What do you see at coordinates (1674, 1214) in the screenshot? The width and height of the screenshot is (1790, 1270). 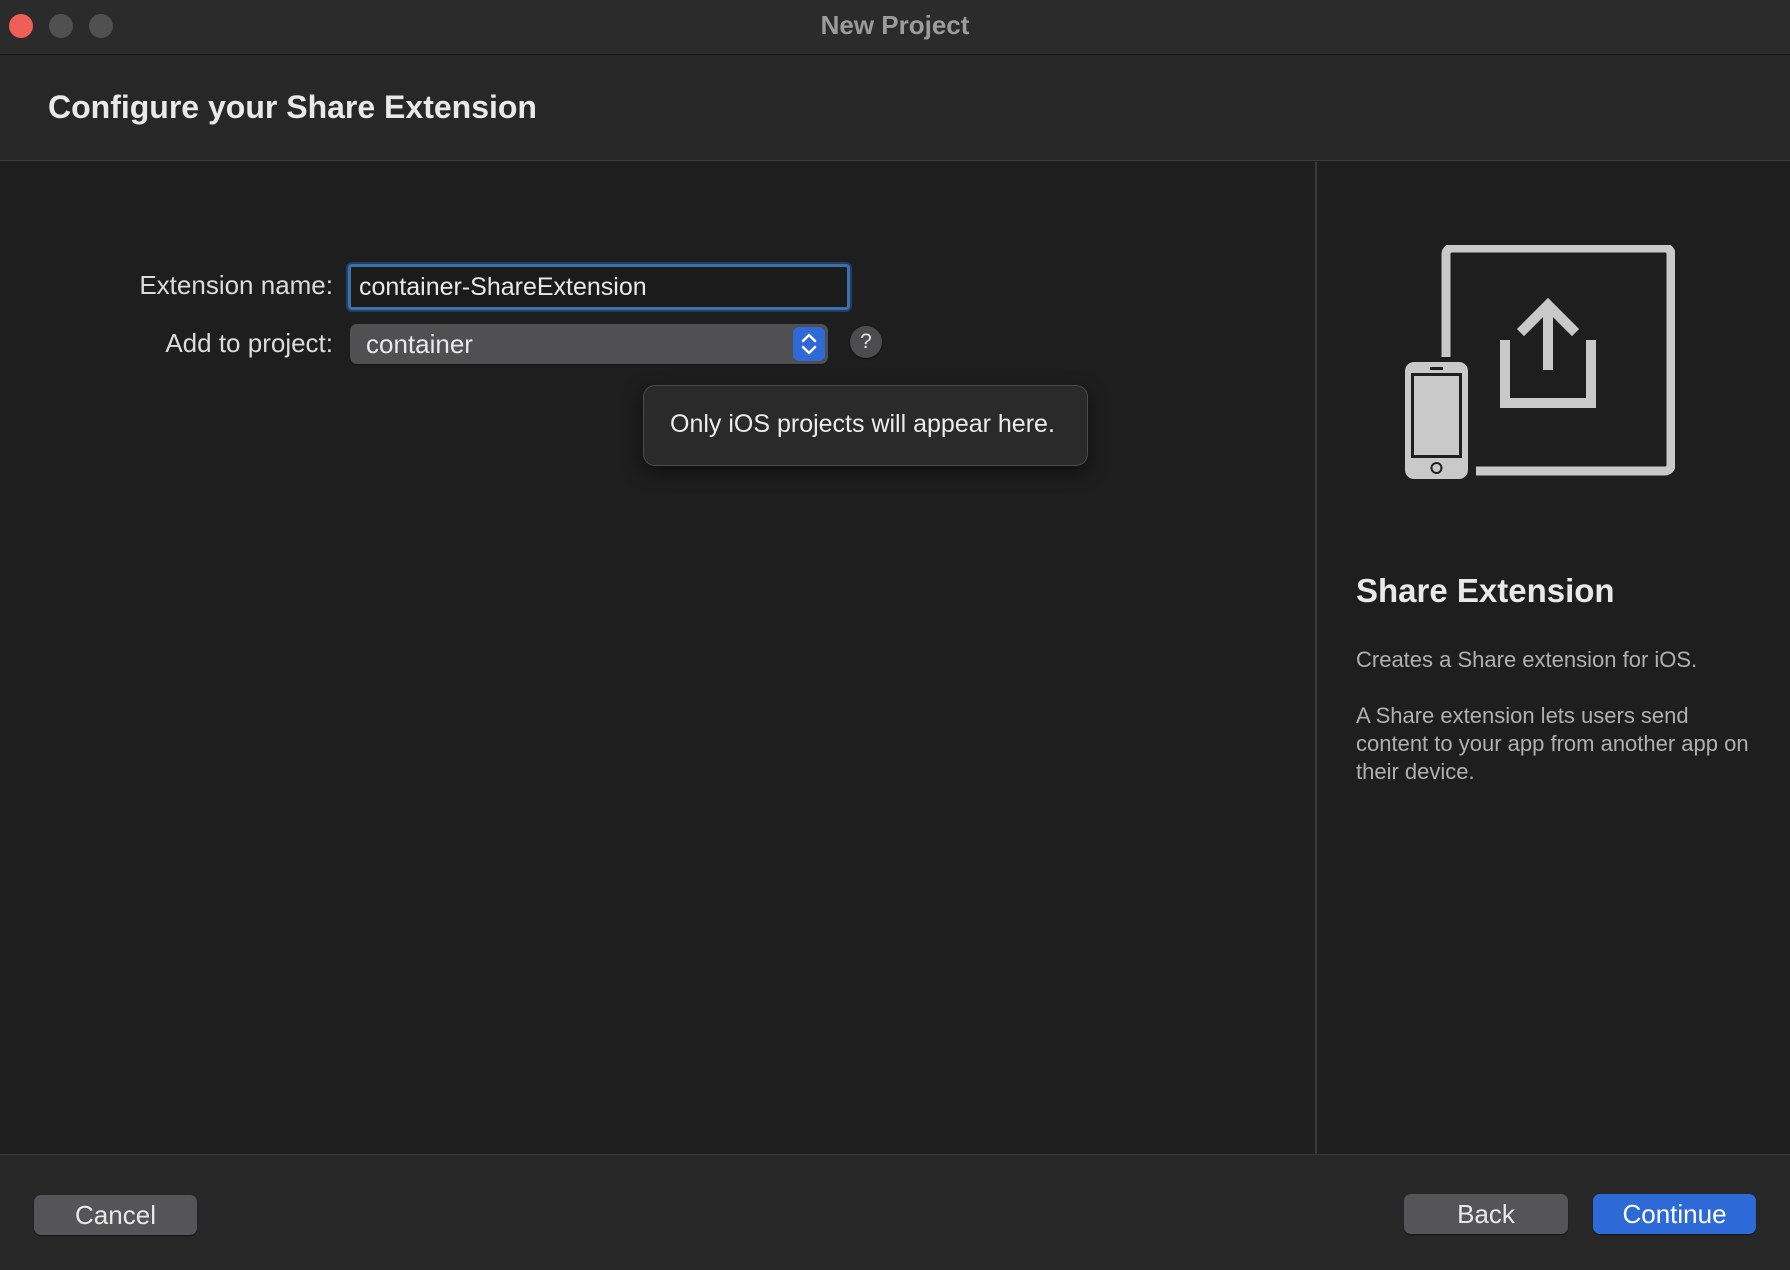 I see `continue-button: Continue` at bounding box center [1674, 1214].